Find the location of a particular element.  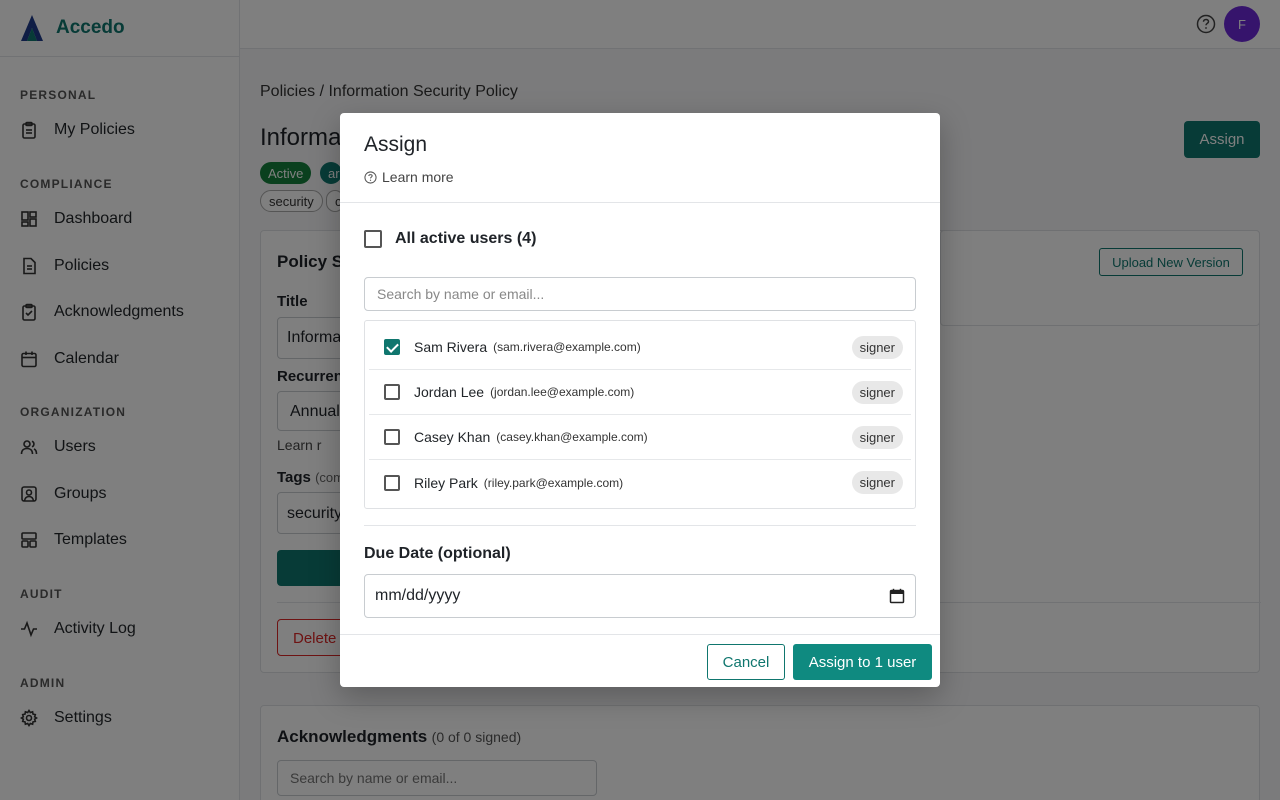

due-date-placeholder: mm/dd/yyyy is located at coordinates (418, 595).